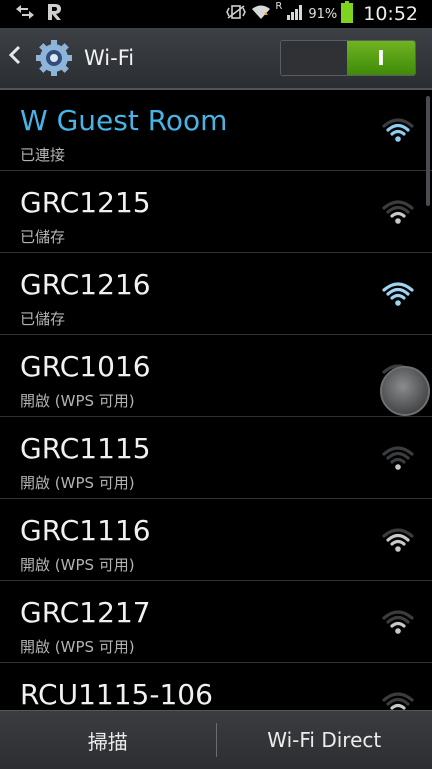  What do you see at coordinates (42, 154) in the screenshot?
I see `network-status: 已連接` at bounding box center [42, 154].